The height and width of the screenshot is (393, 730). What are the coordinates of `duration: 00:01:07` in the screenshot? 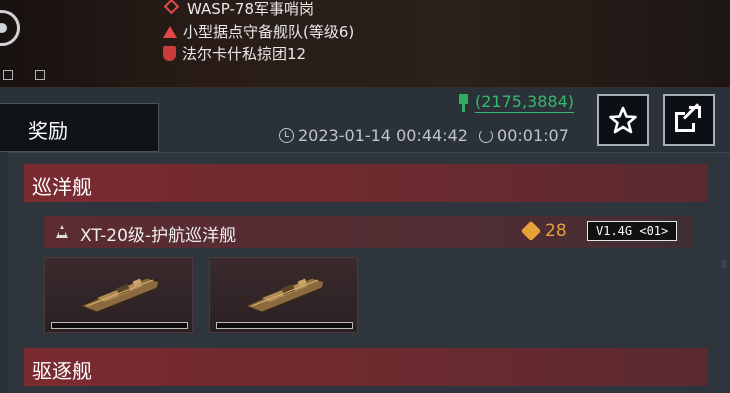 It's located at (533, 135).